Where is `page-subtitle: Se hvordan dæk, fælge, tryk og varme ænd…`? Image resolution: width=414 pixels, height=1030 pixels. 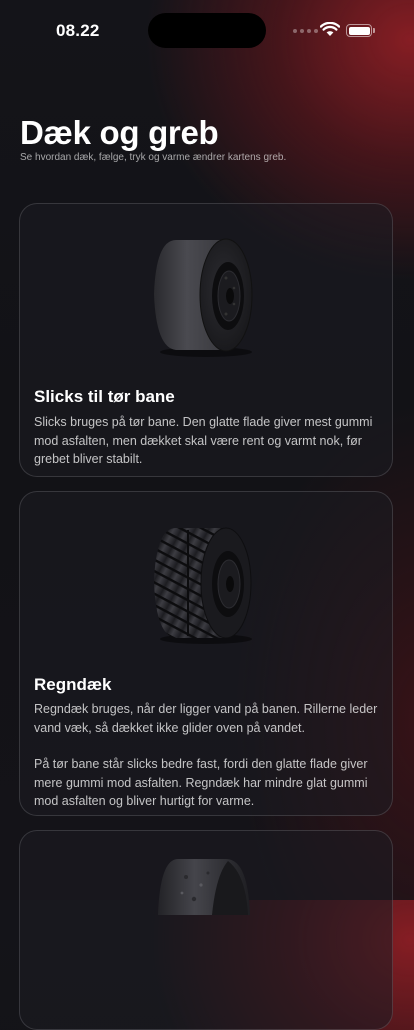 page-subtitle: Se hvordan dæk, fælge, tryk og varme ænd… is located at coordinates (153, 157).